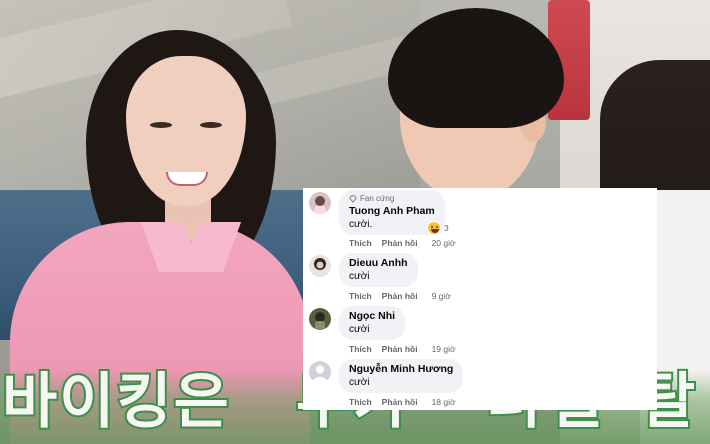 The image size is (710, 444). I want to click on reaction-summary: 3, so click(438, 228).